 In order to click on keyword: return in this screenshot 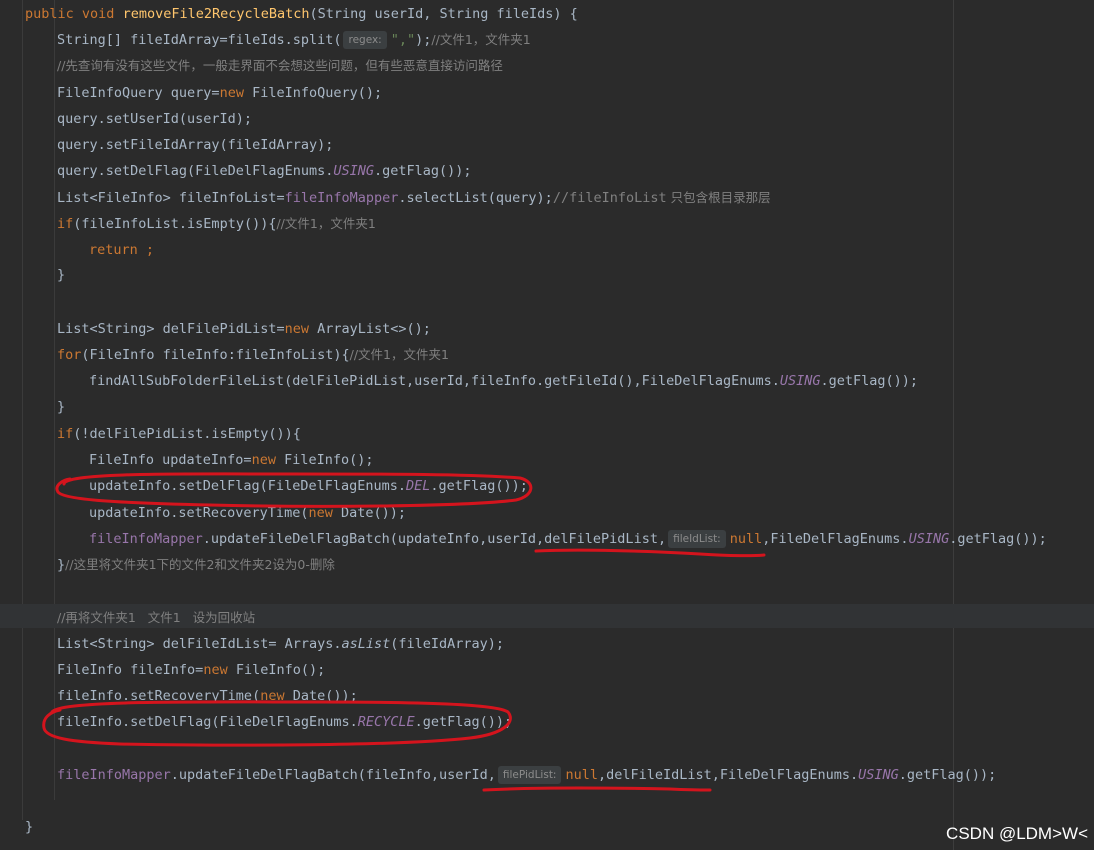, I will do `click(113, 250)`.